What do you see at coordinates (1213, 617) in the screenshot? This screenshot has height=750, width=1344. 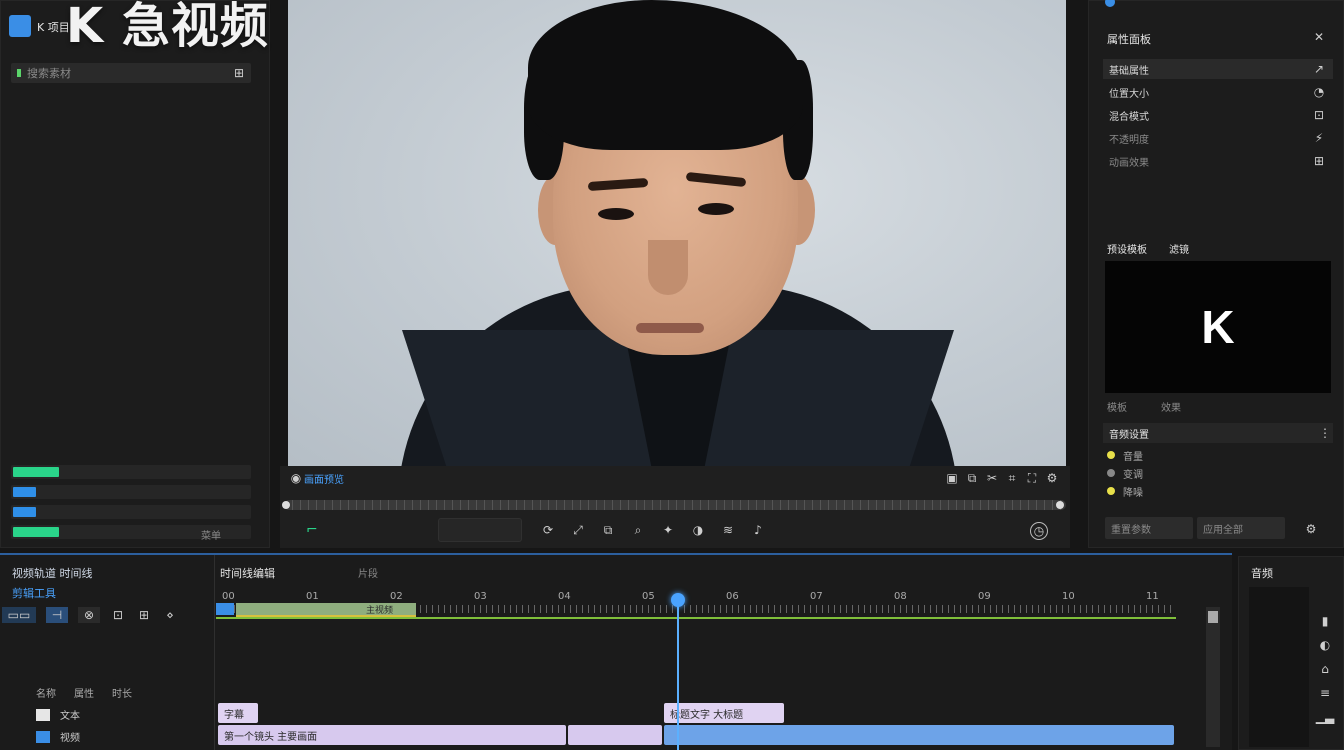 I see `scrollbar-thumb` at bounding box center [1213, 617].